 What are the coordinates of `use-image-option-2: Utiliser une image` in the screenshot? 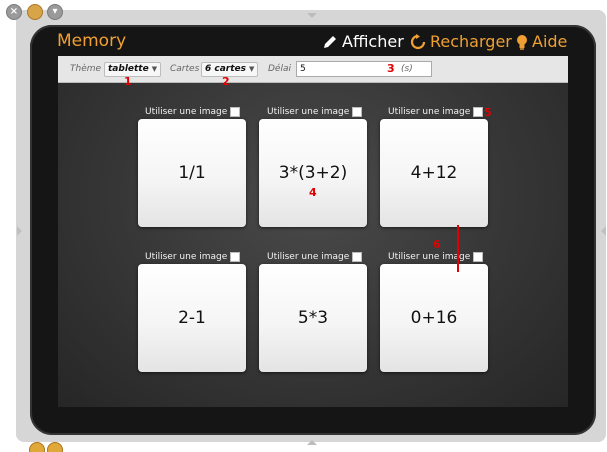 It's located at (315, 112).